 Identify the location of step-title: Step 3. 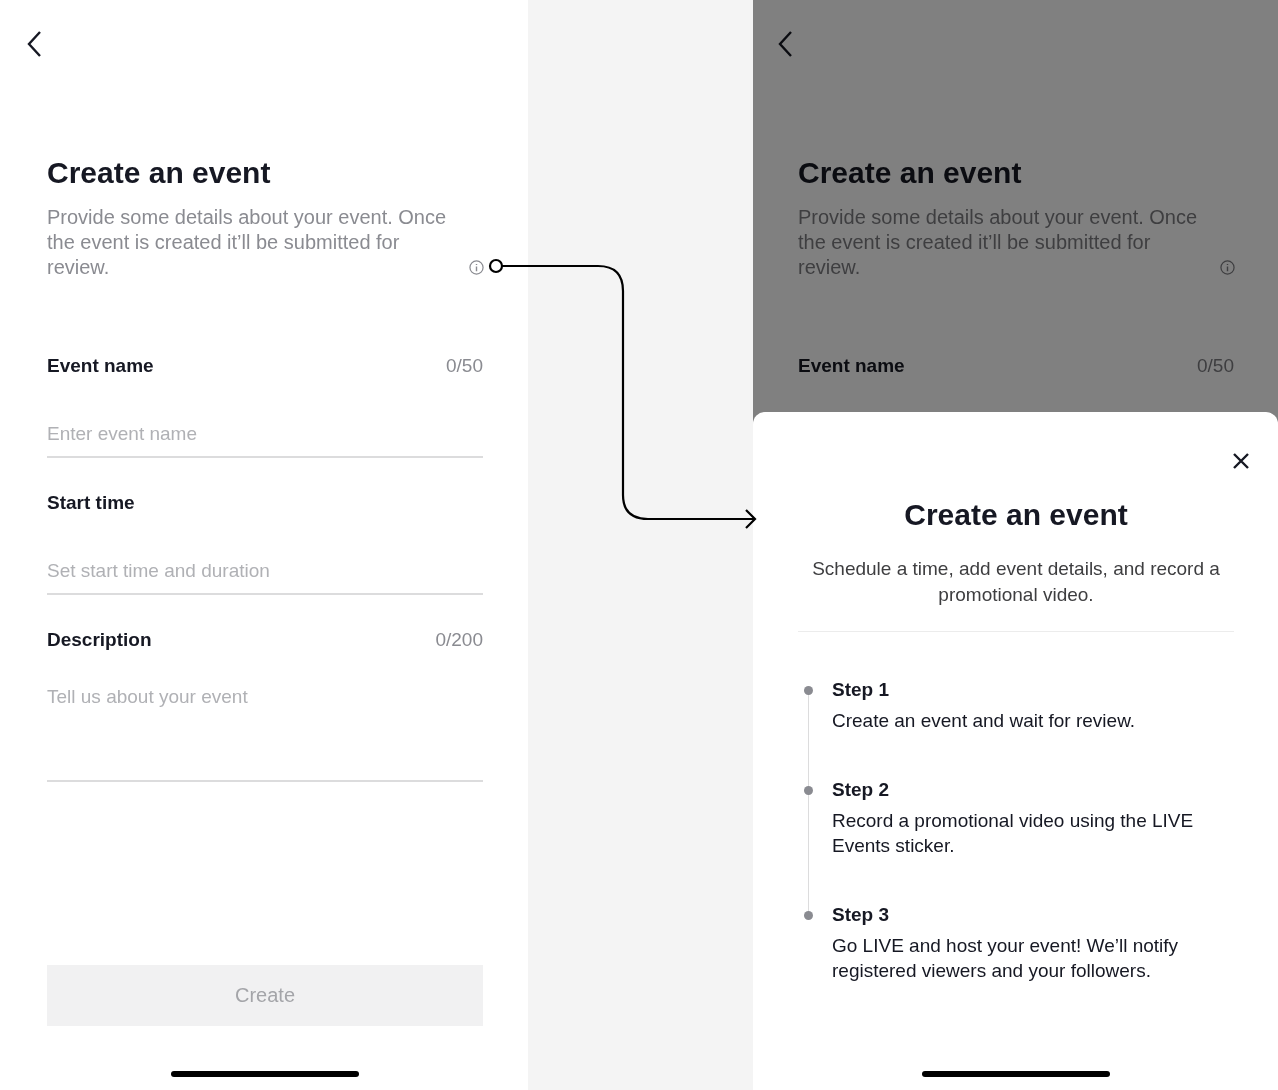
(861, 915).